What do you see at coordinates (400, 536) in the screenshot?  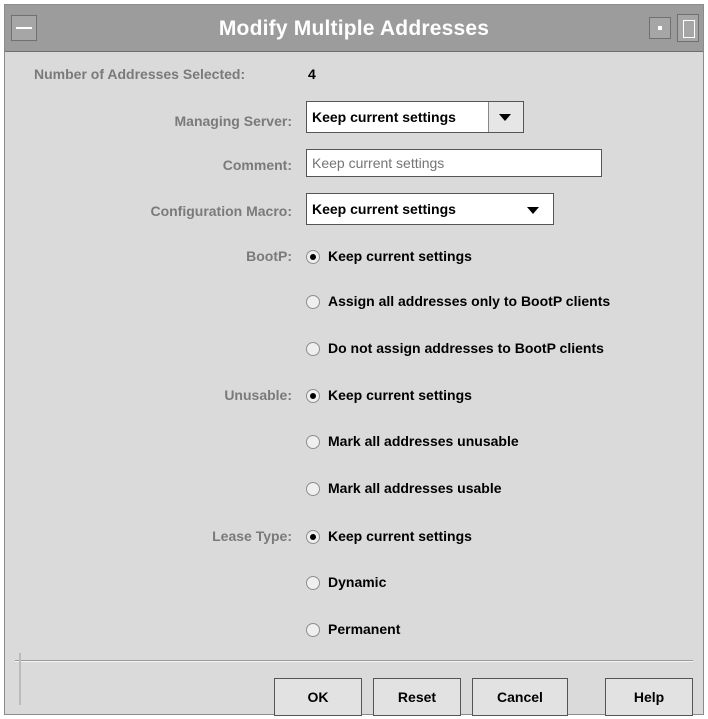 I see `lease-keep-label: Keep current settings` at bounding box center [400, 536].